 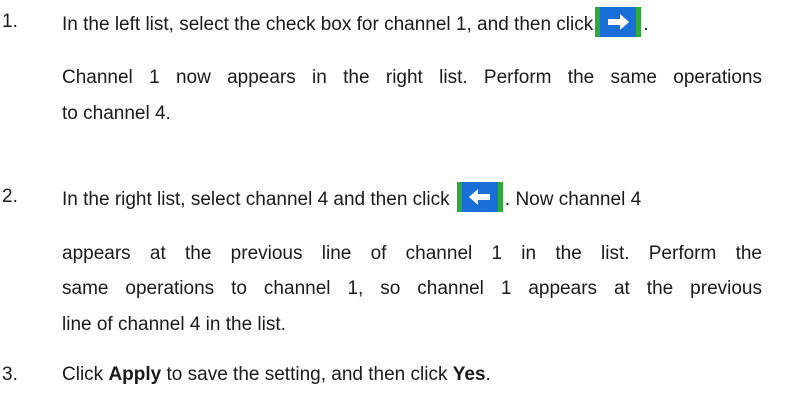 What do you see at coordinates (469, 374) in the screenshot?
I see `yes-label: Yes` at bounding box center [469, 374].